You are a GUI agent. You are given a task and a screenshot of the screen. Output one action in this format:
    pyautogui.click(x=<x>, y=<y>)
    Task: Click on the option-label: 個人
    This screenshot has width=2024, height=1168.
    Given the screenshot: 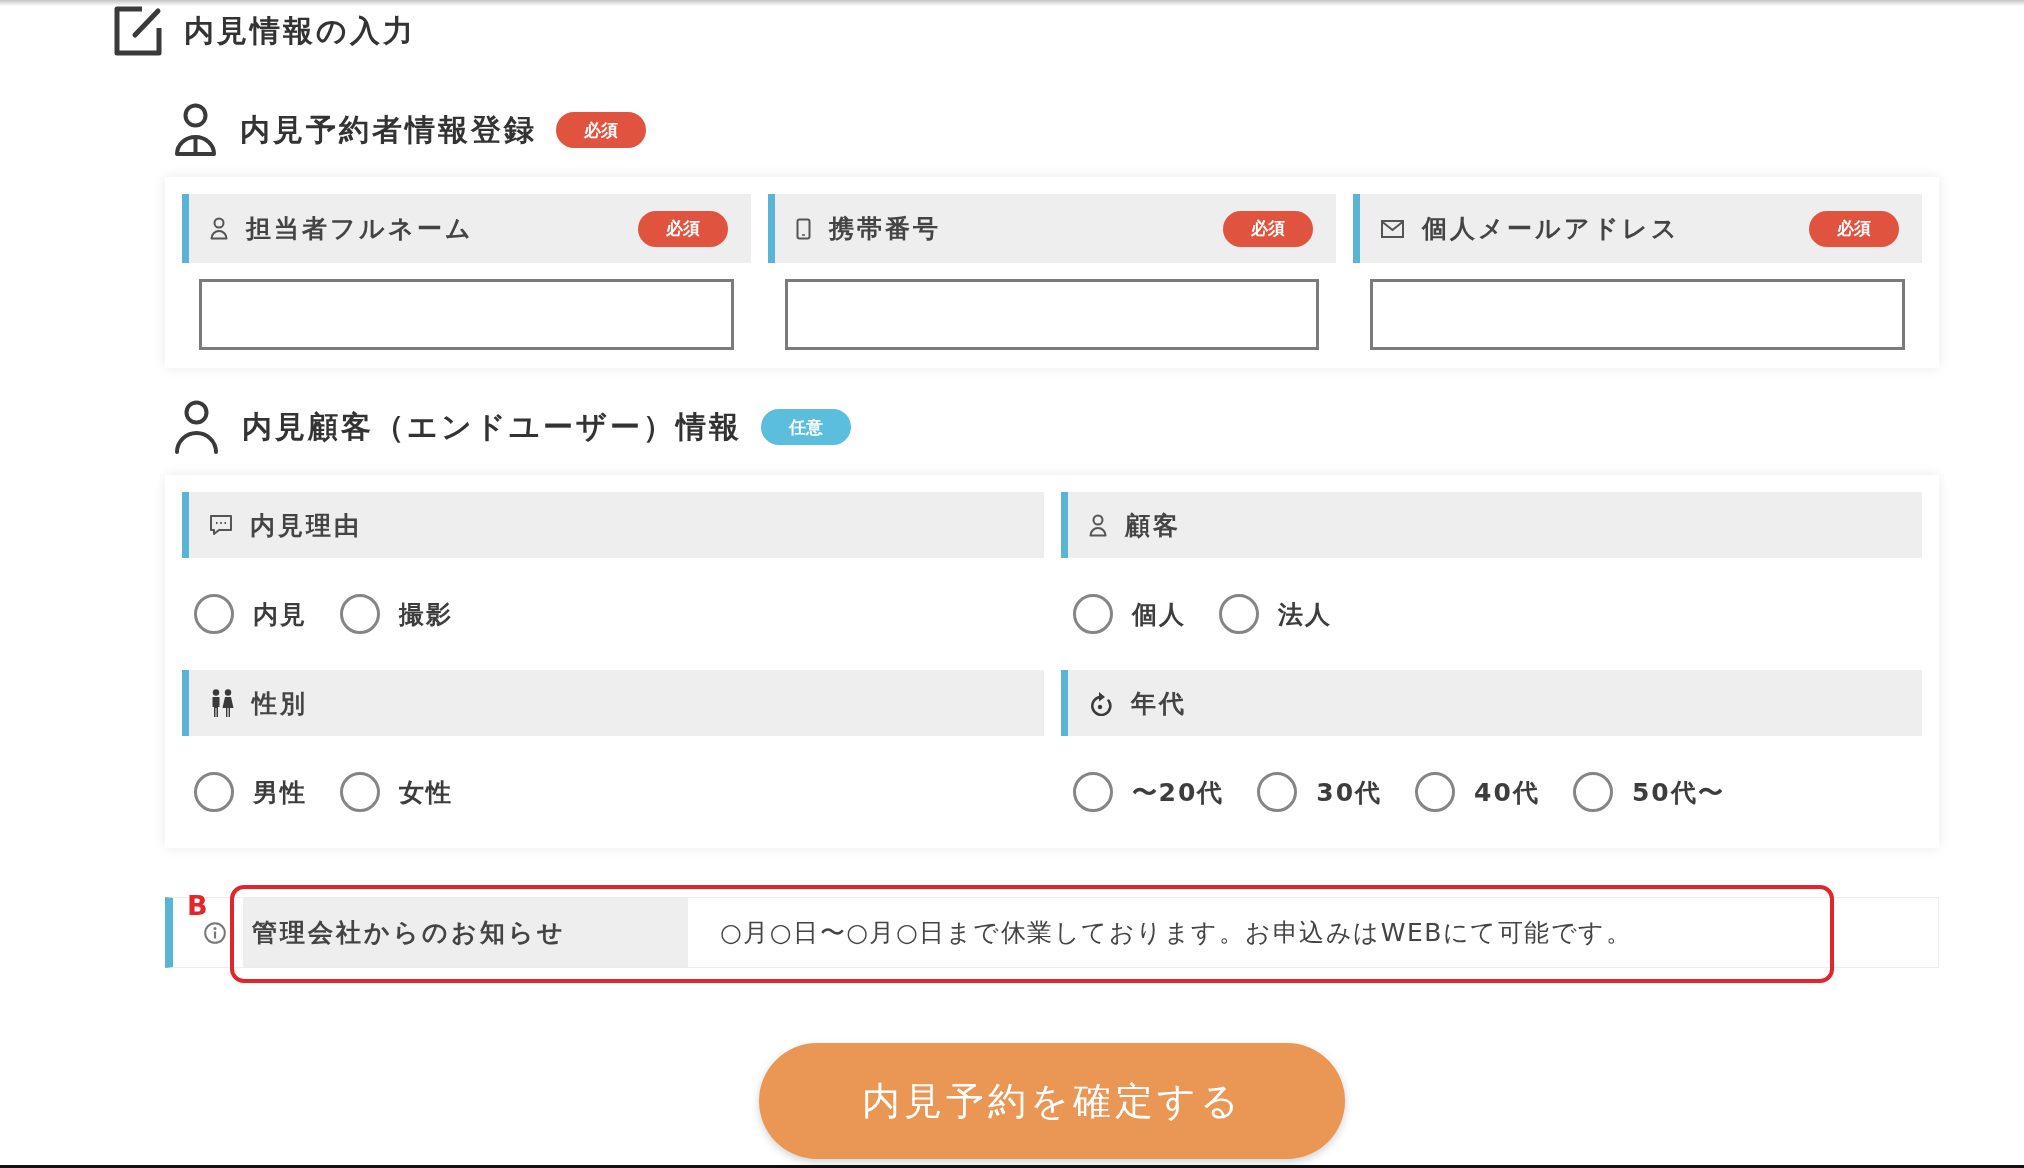 What is the action you would take?
    pyautogui.click(x=1158, y=614)
    